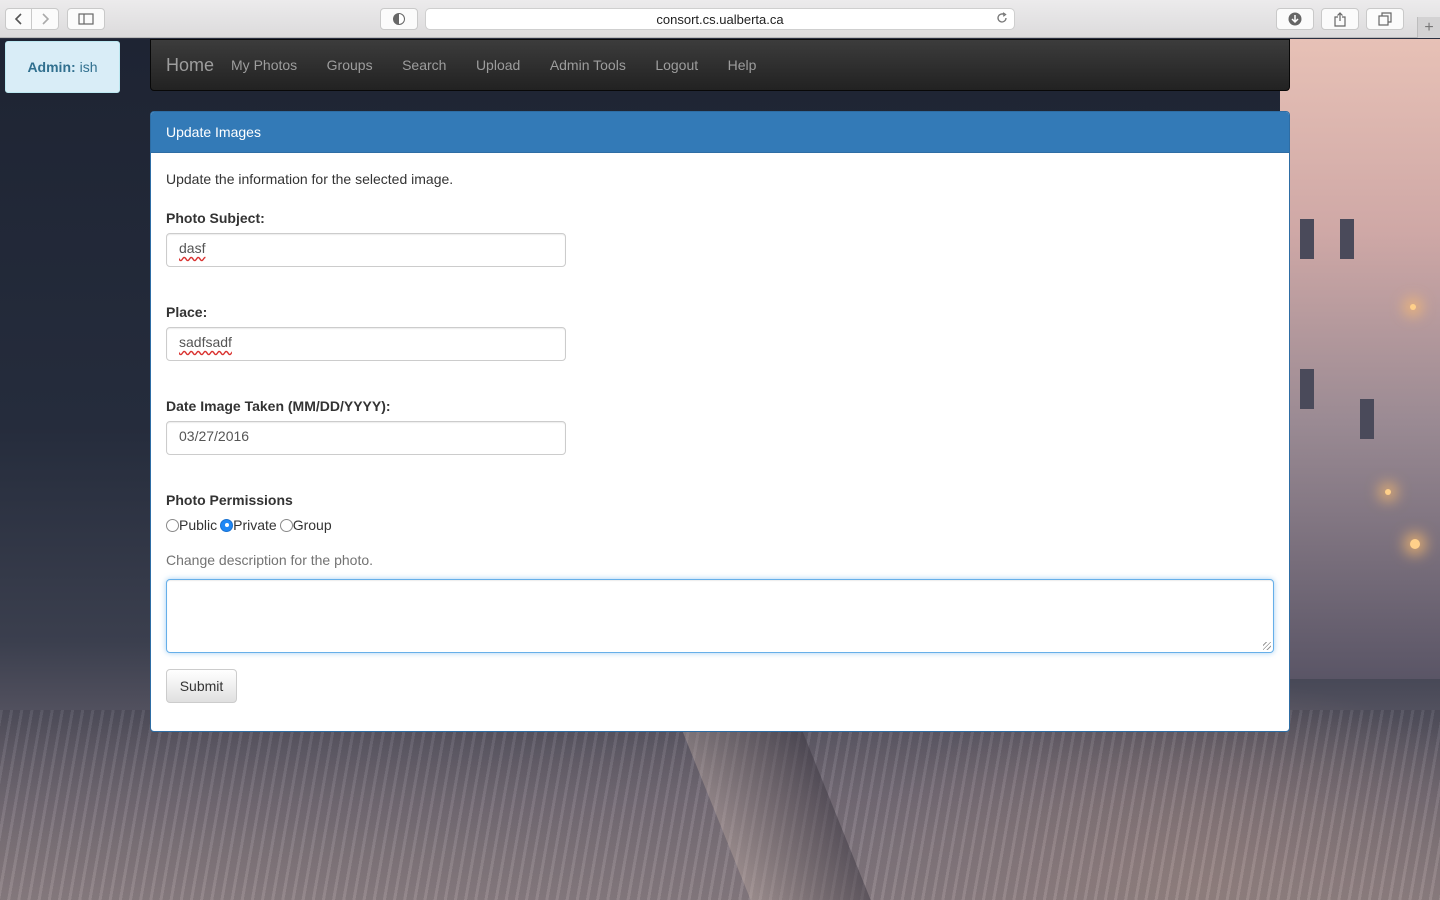 Image resolution: width=1440 pixels, height=900 pixels. I want to click on nav-groups: Groups, so click(350, 65).